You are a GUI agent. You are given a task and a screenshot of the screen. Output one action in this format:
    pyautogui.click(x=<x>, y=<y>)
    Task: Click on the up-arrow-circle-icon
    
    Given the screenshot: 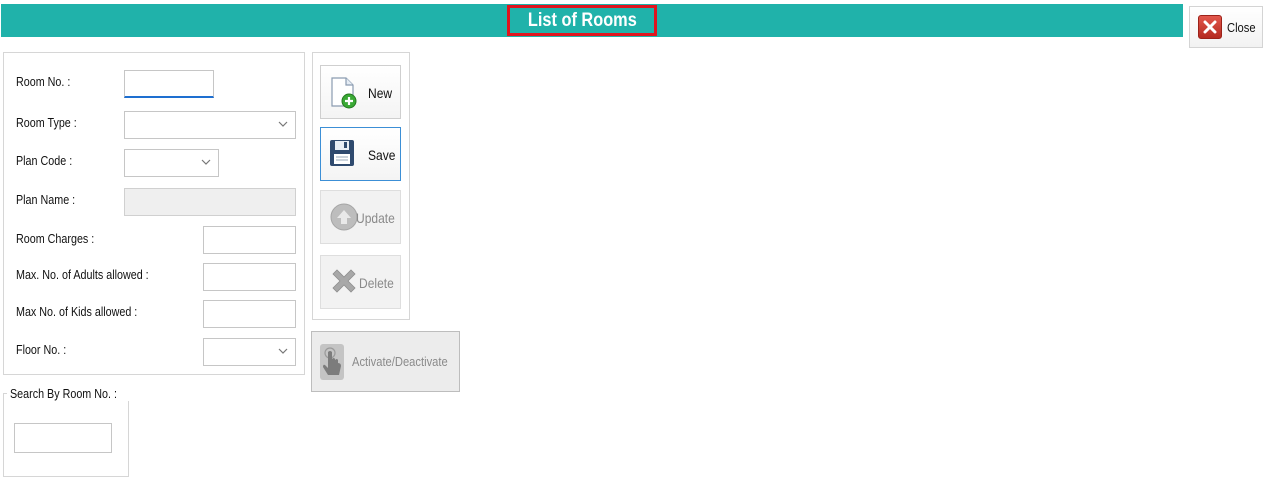 What is the action you would take?
    pyautogui.click(x=344, y=218)
    